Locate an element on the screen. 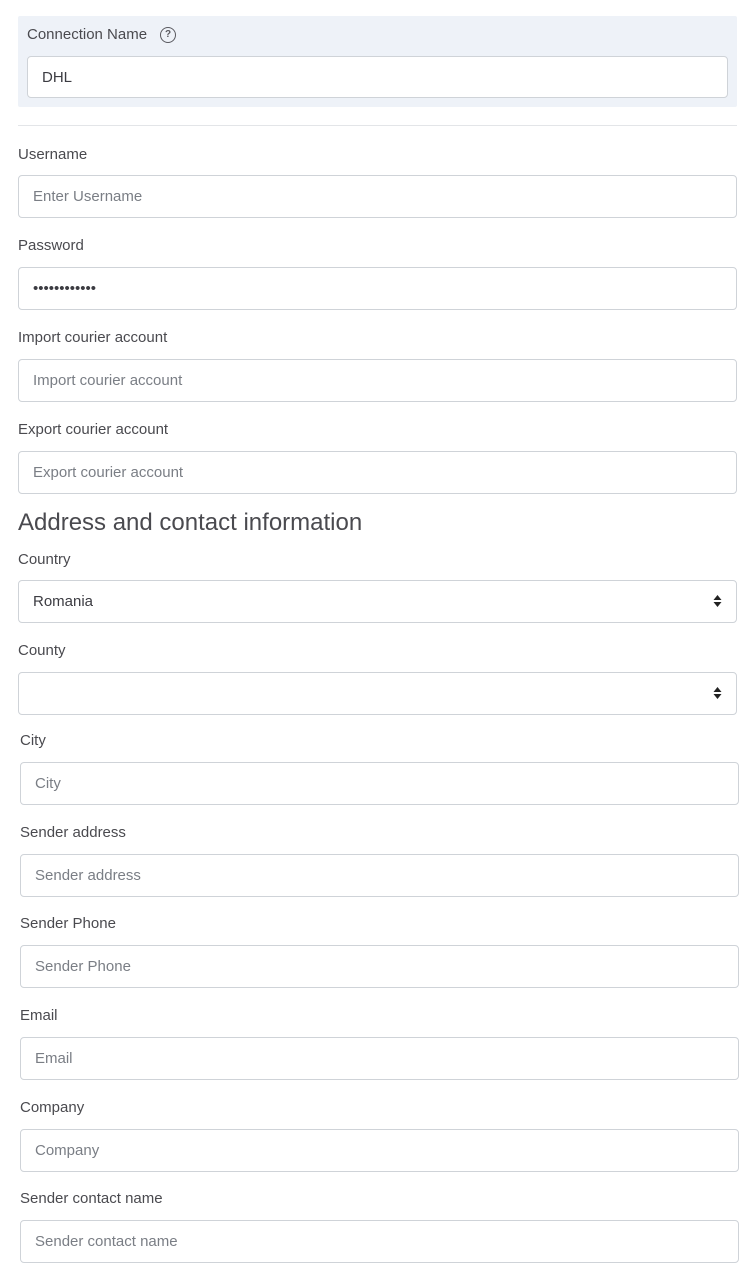 The image size is (754, 1280). divider is located at coordinates (377, 125).